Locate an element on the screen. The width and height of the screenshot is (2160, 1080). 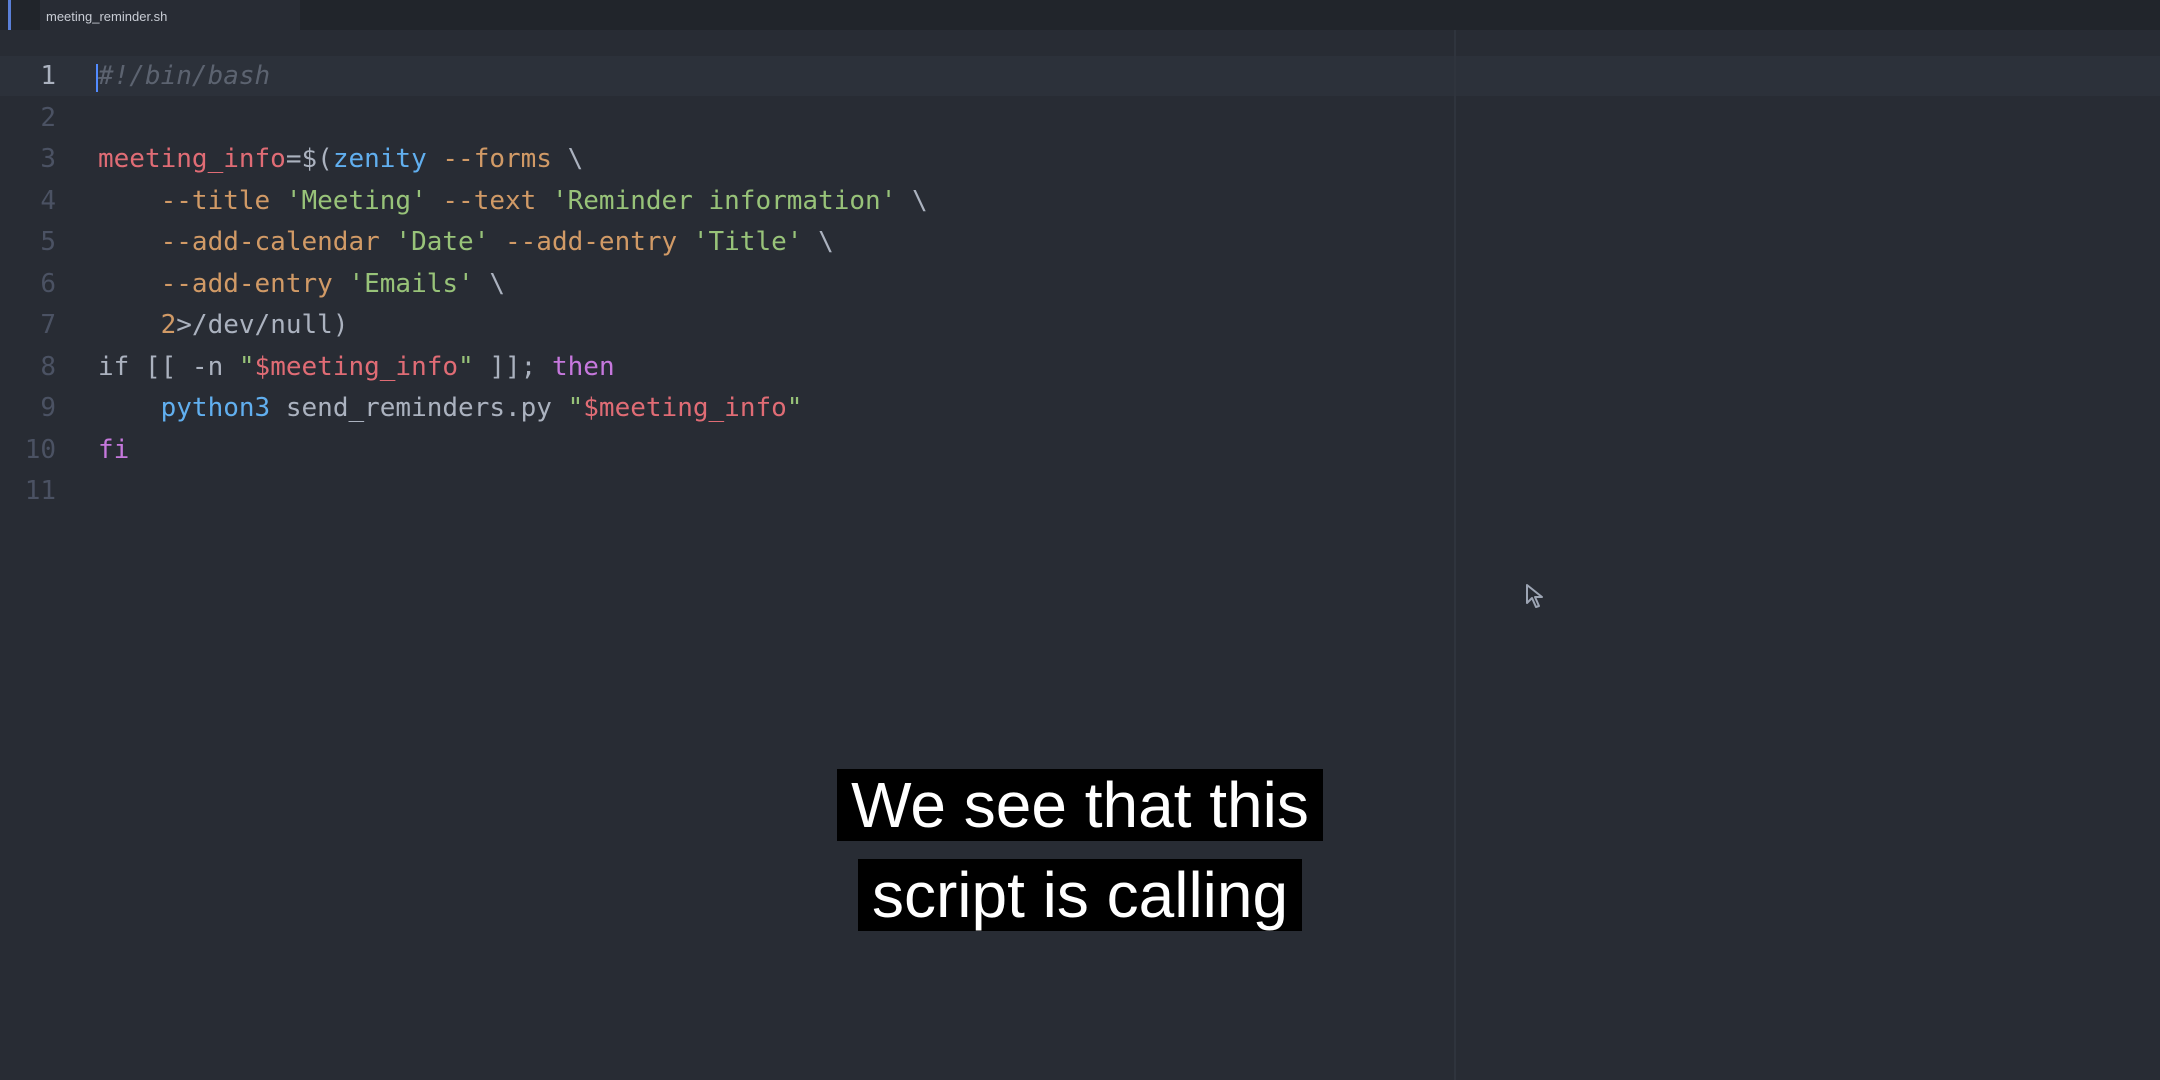
line-number: 1 is located at coordinates (48, 76).